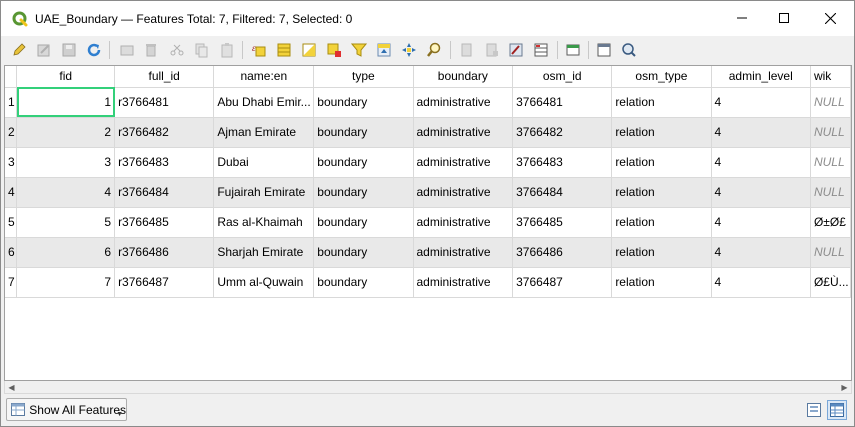 The width and height of the screenshot is (855, 427). I want to click on maximize-button, so click(784, 18).